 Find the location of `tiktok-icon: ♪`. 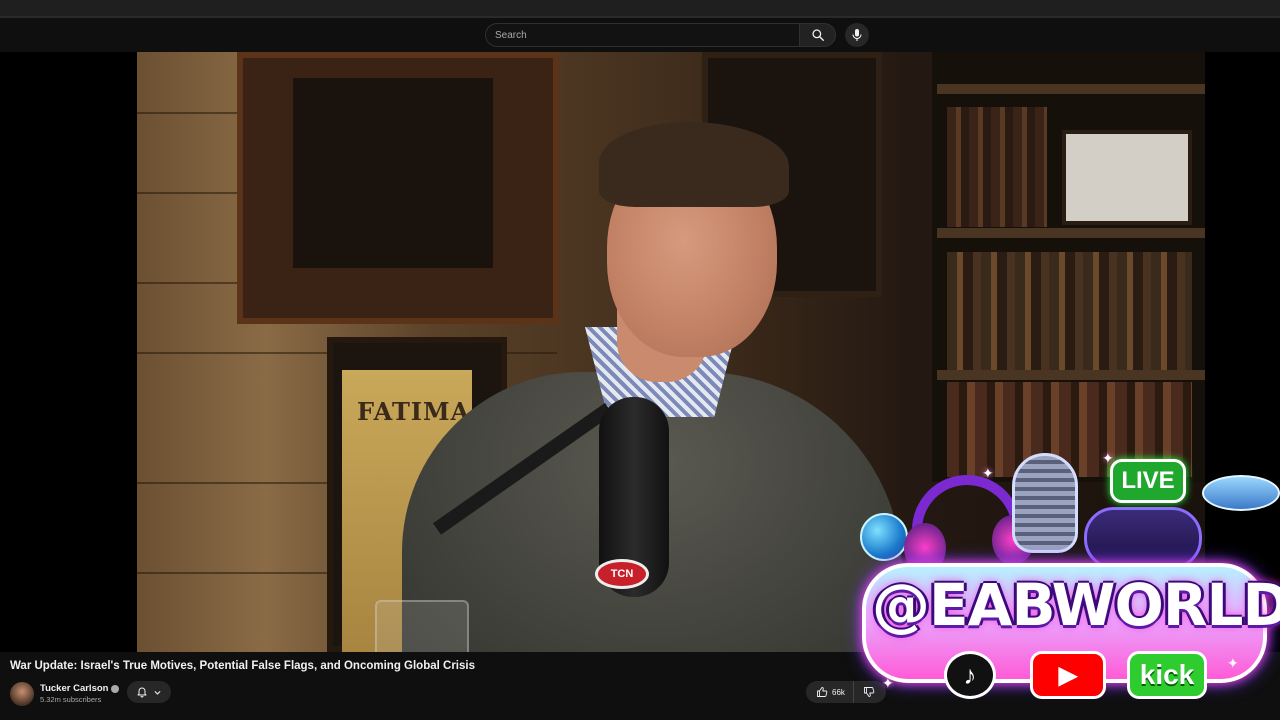

tiktok-icon: ♪ is located at coordinates (970, 675).